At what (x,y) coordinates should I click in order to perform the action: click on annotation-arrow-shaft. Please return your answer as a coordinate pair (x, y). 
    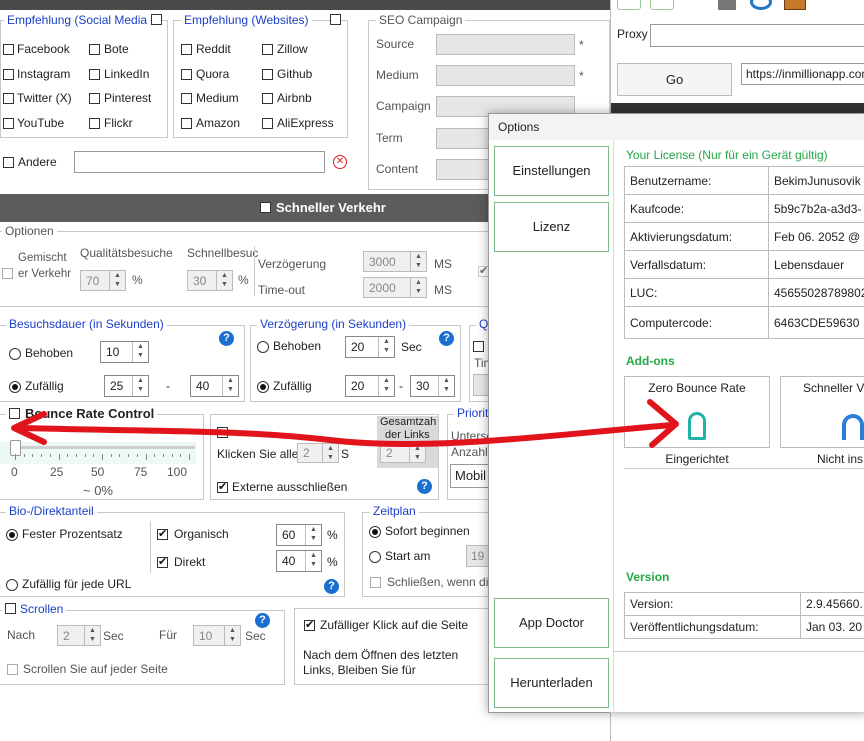
    Looking at the image, I should click on (346, 434).